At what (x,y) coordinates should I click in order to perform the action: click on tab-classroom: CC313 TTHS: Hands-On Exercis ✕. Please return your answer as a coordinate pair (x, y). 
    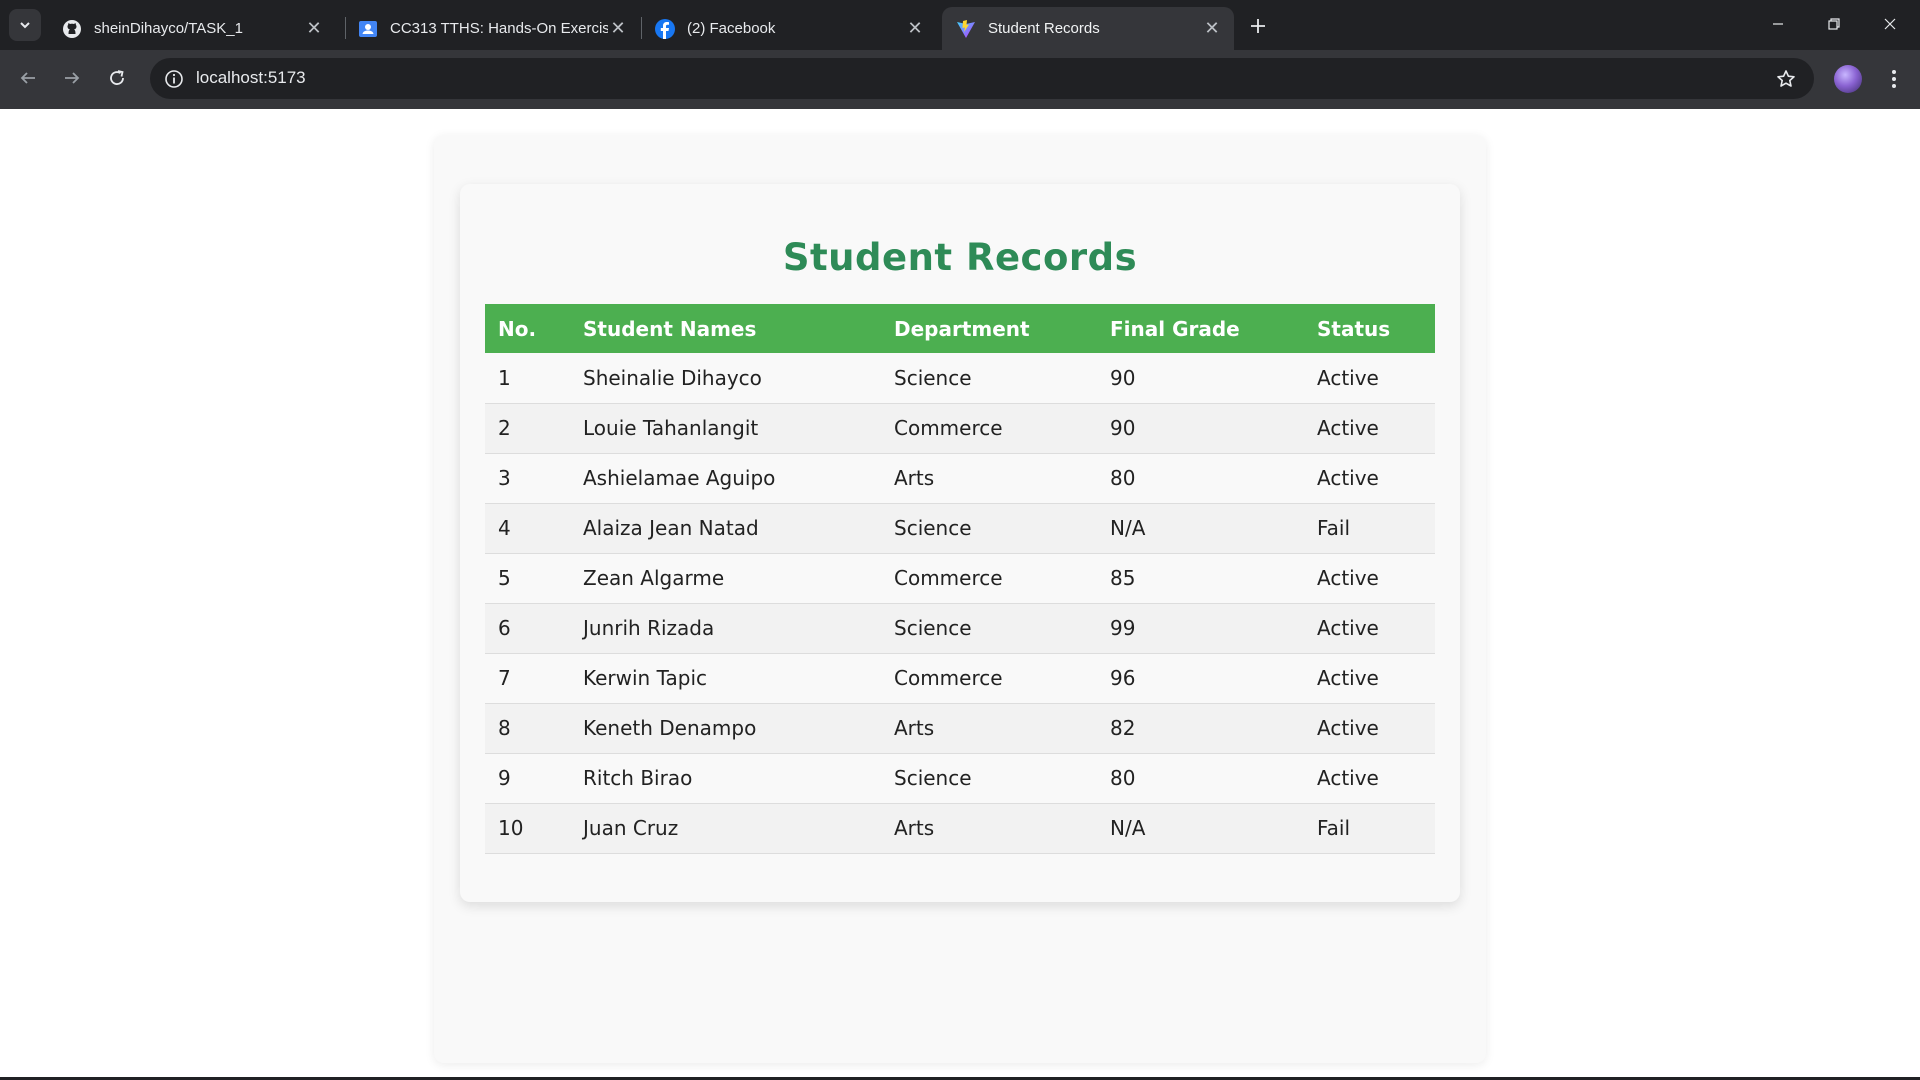
    Looking at the image, I should click on (492, 28).